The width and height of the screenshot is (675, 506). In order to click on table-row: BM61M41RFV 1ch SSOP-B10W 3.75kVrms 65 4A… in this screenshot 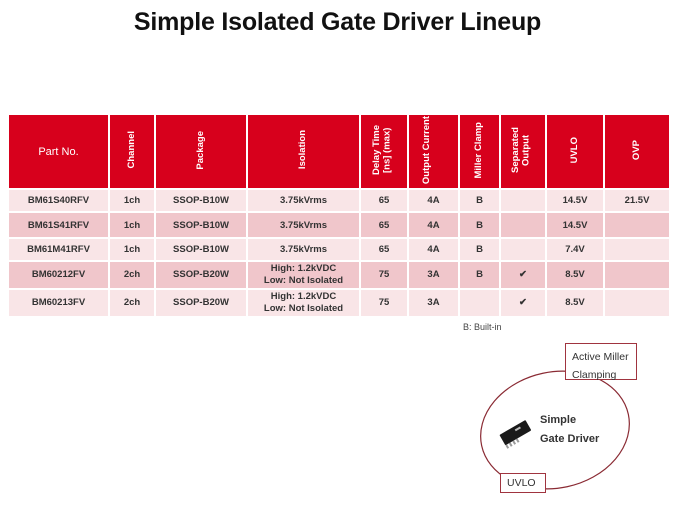, I will do `click(339, 249)`.